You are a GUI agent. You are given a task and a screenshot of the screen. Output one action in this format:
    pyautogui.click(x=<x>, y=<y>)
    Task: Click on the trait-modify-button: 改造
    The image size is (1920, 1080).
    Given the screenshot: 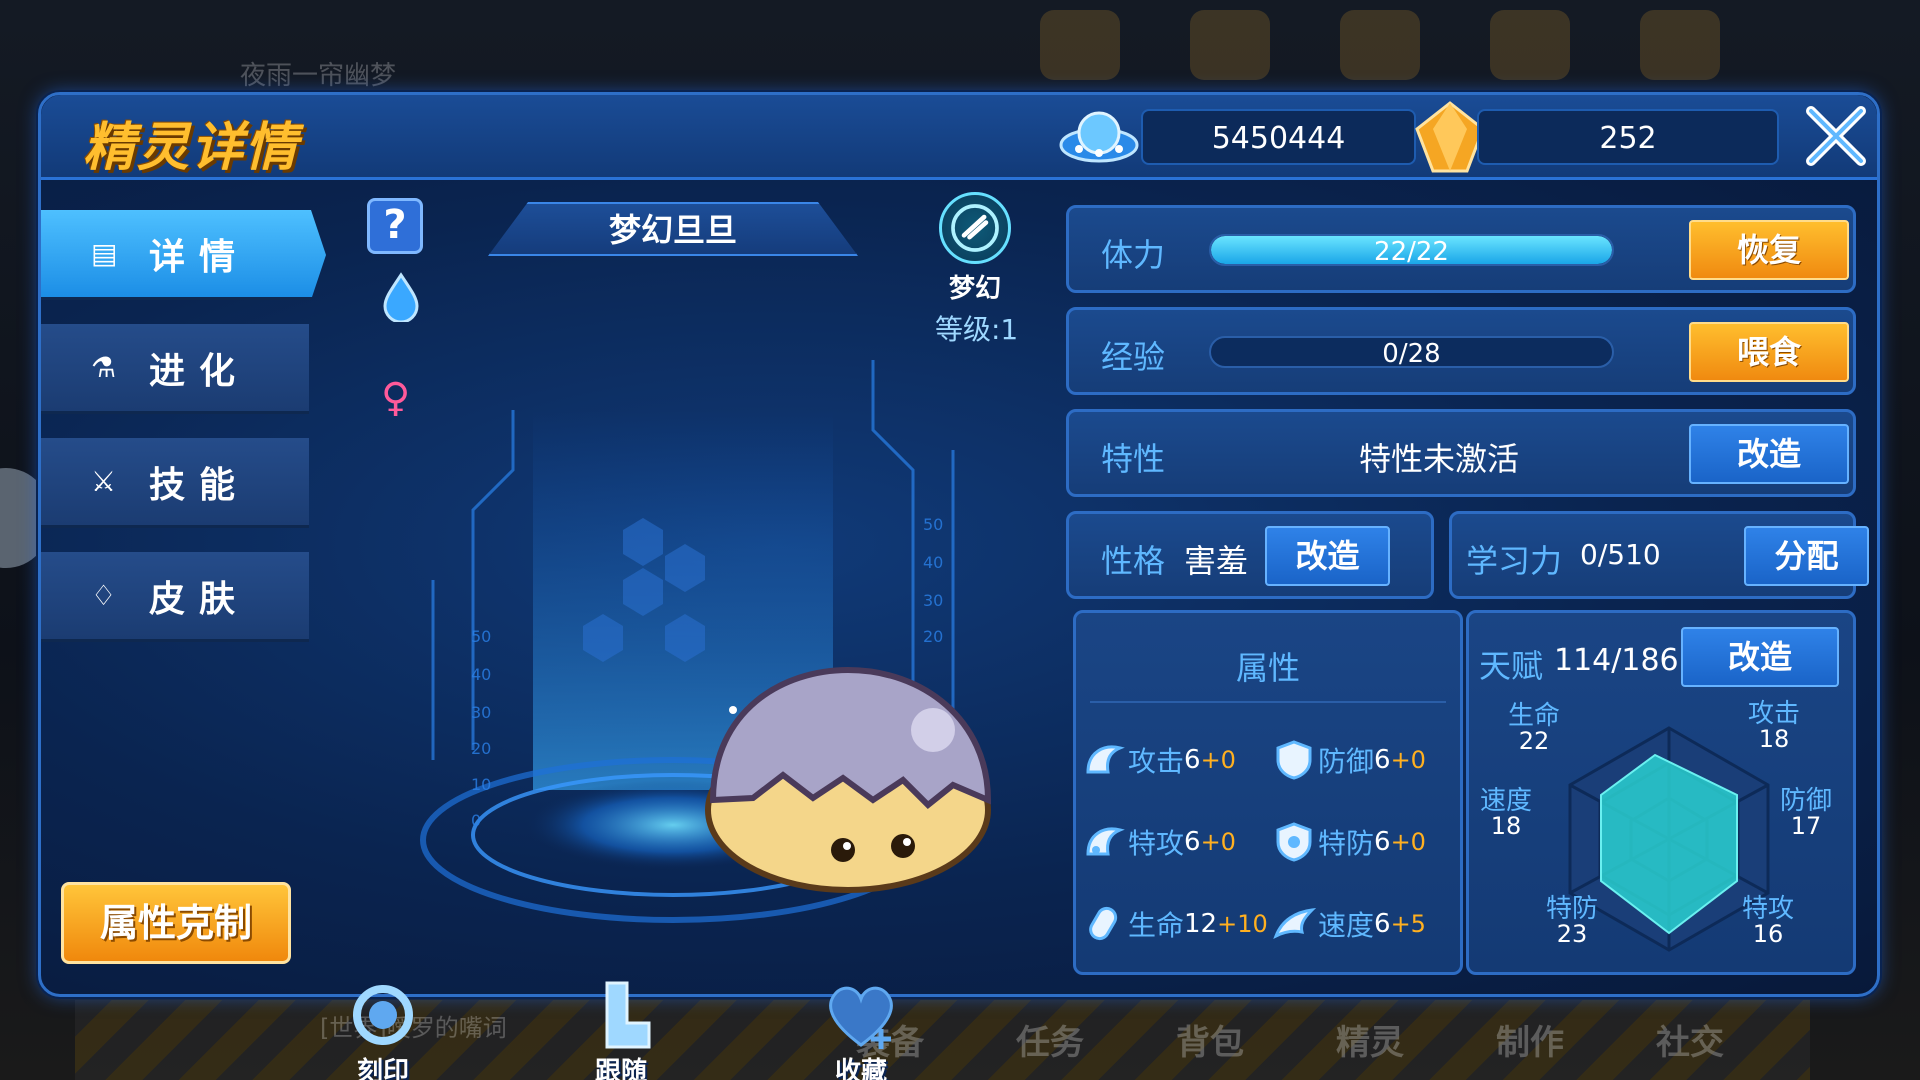 What is the action you would take?
    pyautogui.click(x=1769, y=454)
    